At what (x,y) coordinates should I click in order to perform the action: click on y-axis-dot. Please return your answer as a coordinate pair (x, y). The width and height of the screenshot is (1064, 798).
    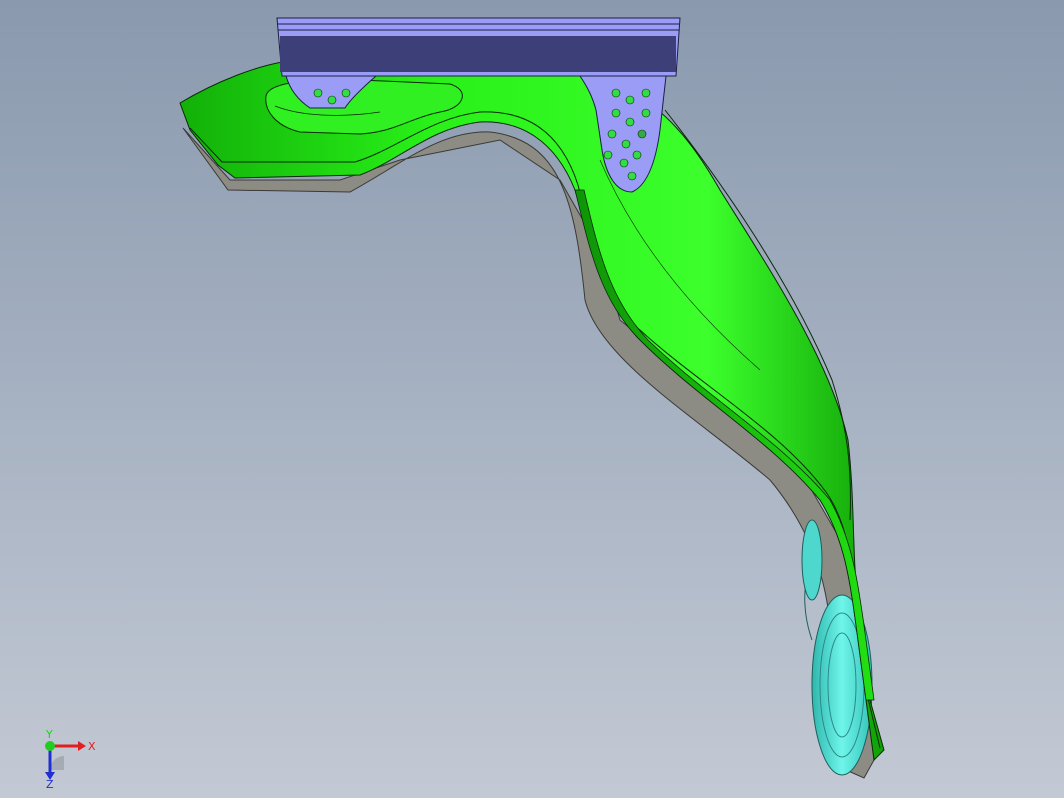
    Looking at the image, I should click on (50, 746).